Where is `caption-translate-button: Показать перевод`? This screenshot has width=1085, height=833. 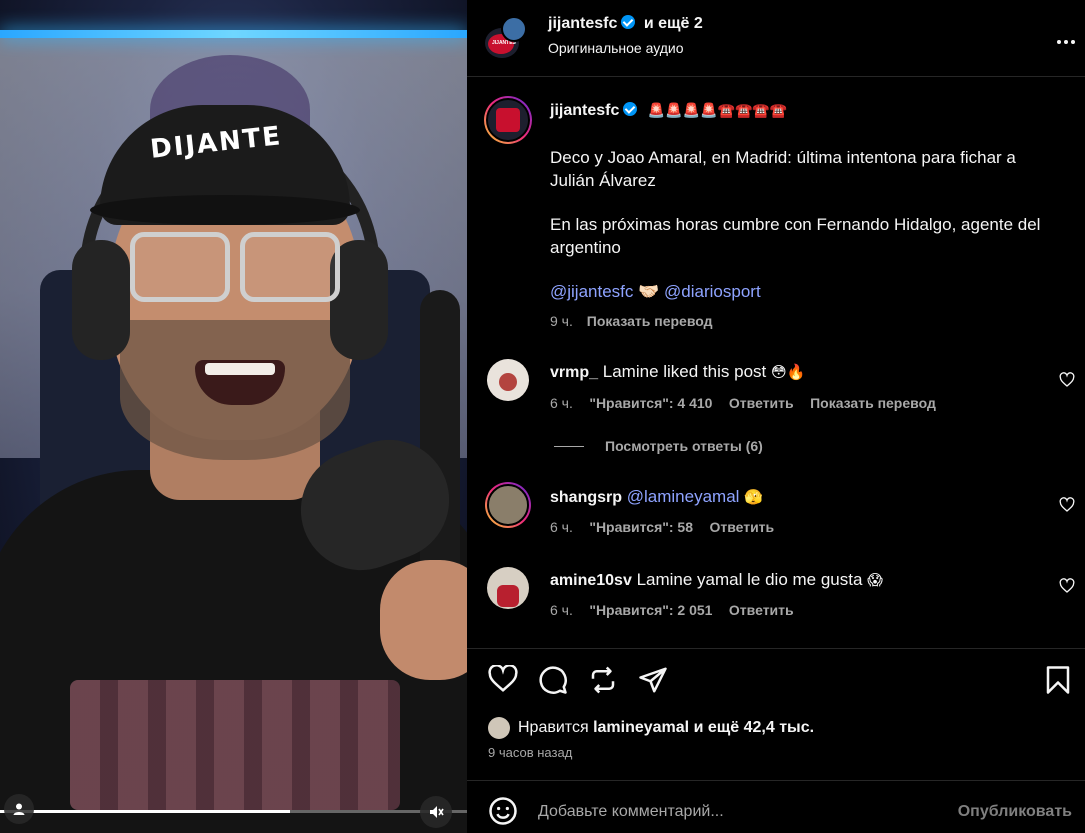
caption-translate-button: Показать перевод is located at coordinates (650, 321).